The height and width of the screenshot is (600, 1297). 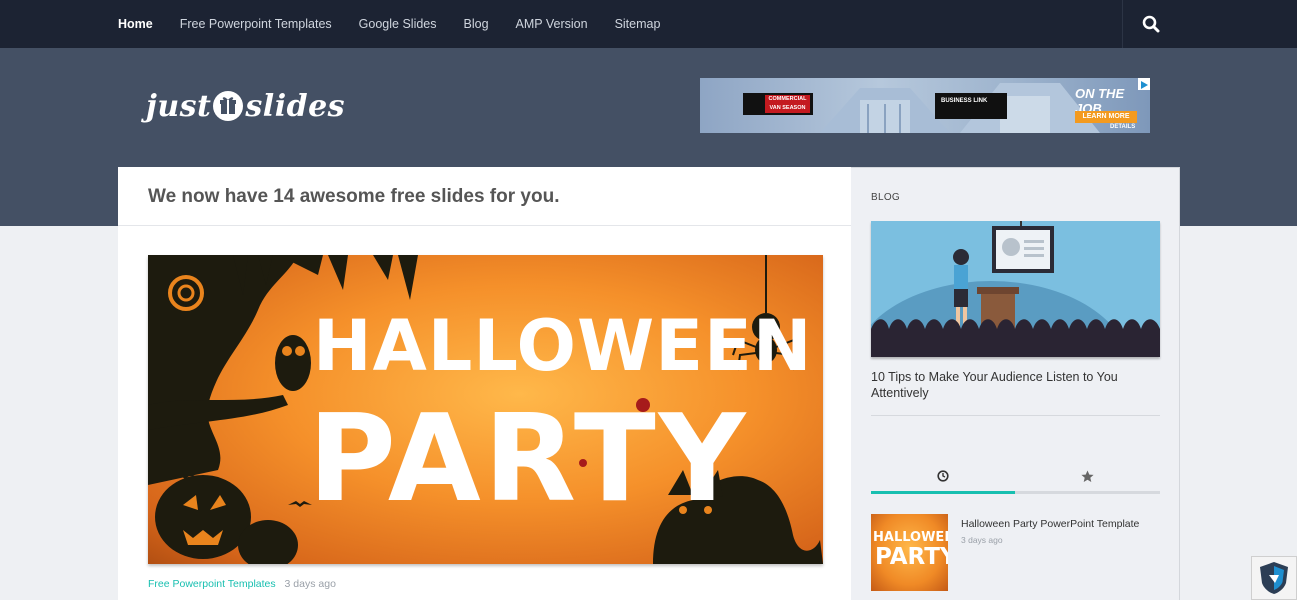 I want to click on nav-item-blog: Blog, so click(x=476, y=24).